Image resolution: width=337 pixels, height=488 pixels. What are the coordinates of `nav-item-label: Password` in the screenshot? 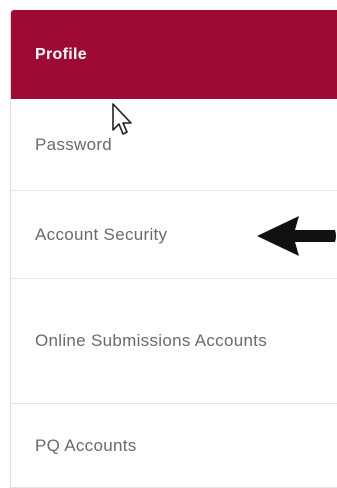 It's located at (74, 144).